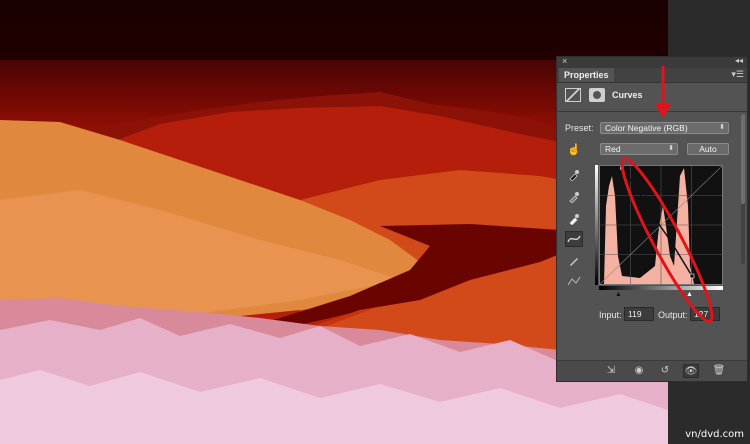 The width and height of the screenshot is (750, 444). I want to click on trash-icon: 🗑, so click(719, 371).